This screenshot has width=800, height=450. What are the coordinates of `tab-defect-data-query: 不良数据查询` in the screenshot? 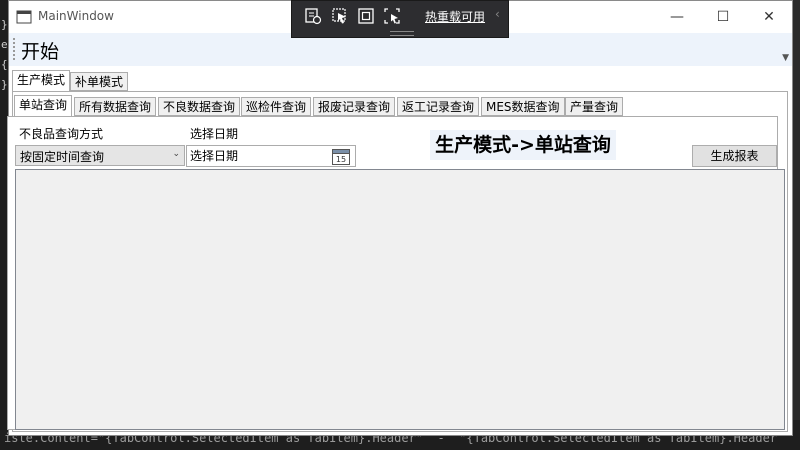 It's located at (199, 106).